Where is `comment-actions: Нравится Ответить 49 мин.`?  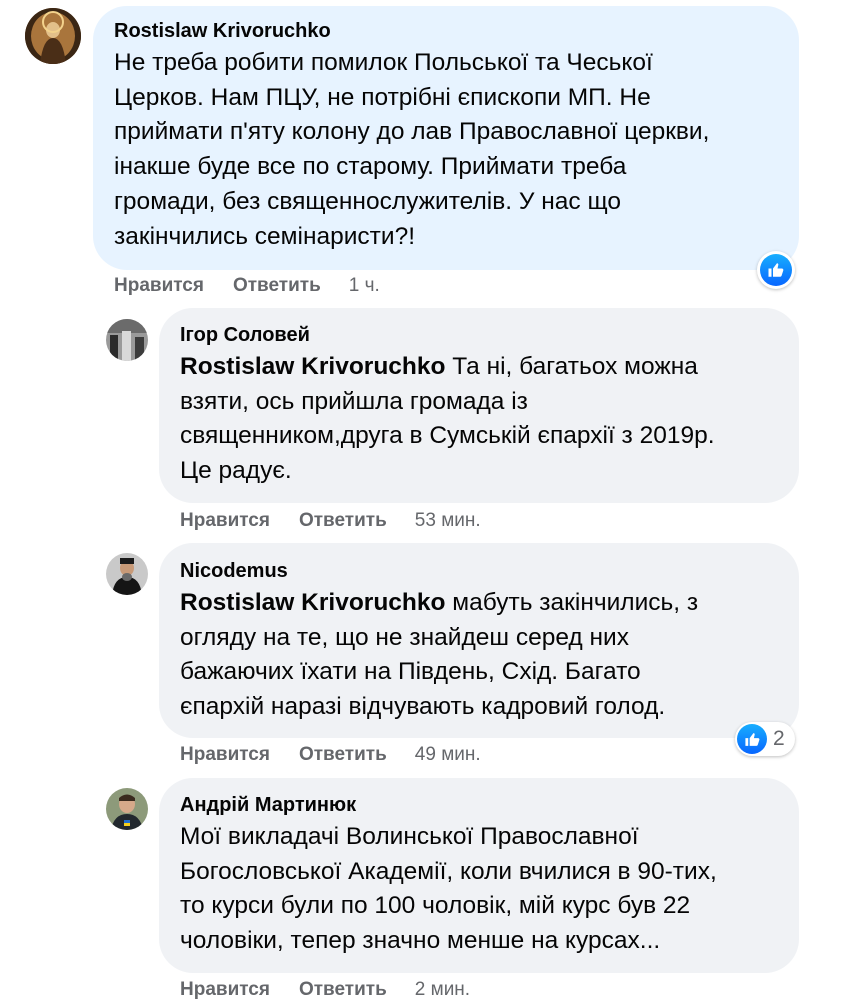 comment-actions: Нравится Ответить 49 мин. is located at coordinates (330, 755).